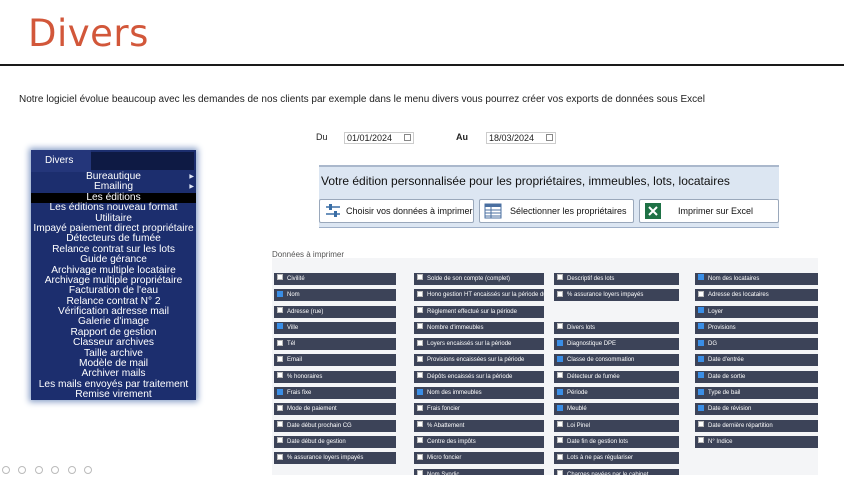  What do you see at coordinates (479, 279) in the screenshot?
I see `field-option: Solde de son compte (complet)` at bounding box center [479, 279].